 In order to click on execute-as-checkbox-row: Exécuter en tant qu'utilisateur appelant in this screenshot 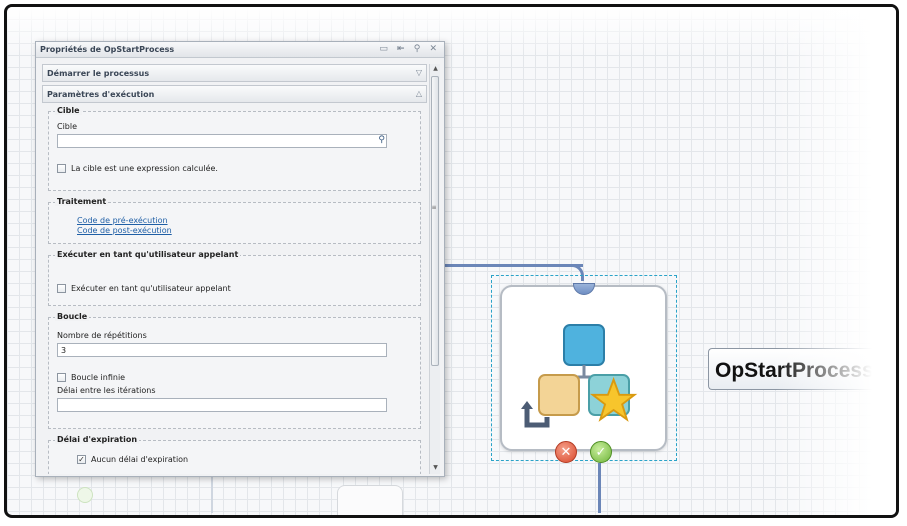, I will do `click(234, 288)`.